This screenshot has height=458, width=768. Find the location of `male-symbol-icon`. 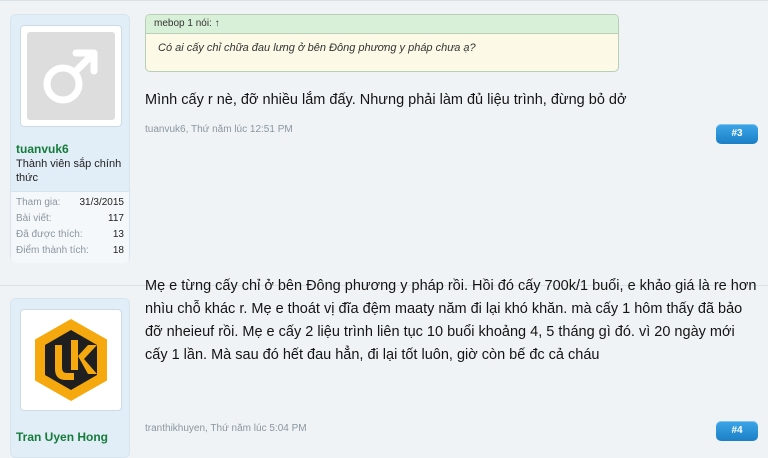

male-symbol-icon is located at coordinates (70, 76).